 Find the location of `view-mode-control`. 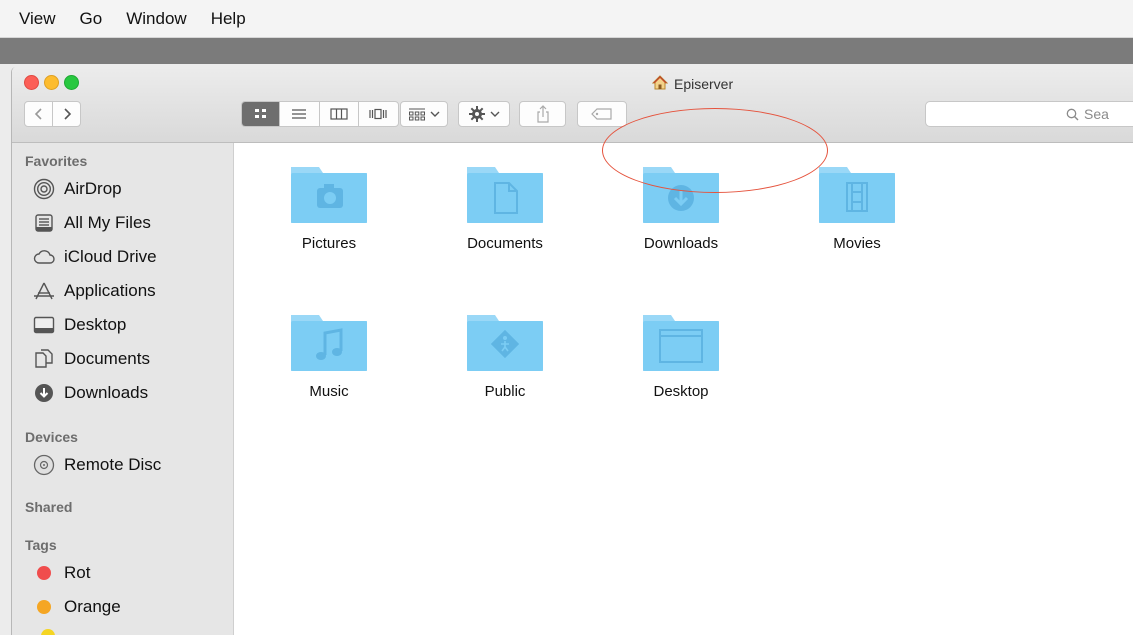

view-mode-control is located at coordinates (320, 114).